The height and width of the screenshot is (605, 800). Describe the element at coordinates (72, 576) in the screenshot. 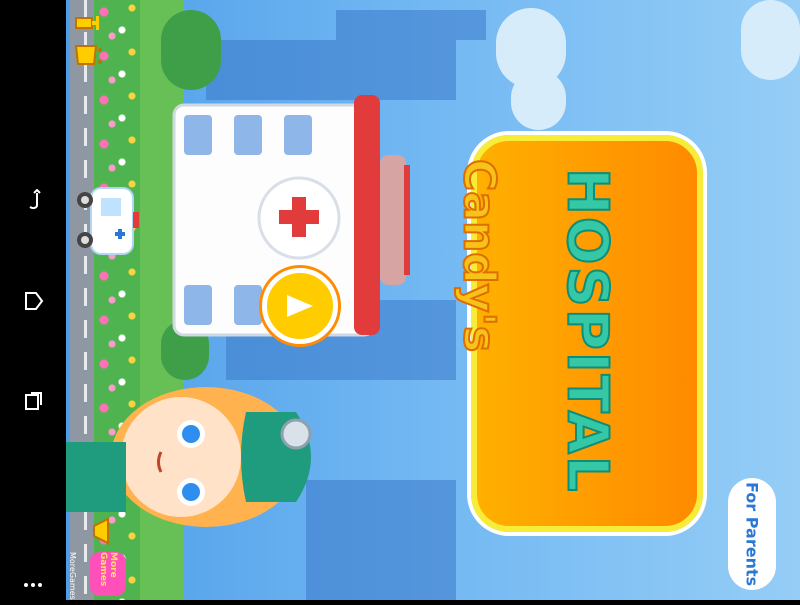

I see `more-games-caption: MoreGames` at that location.